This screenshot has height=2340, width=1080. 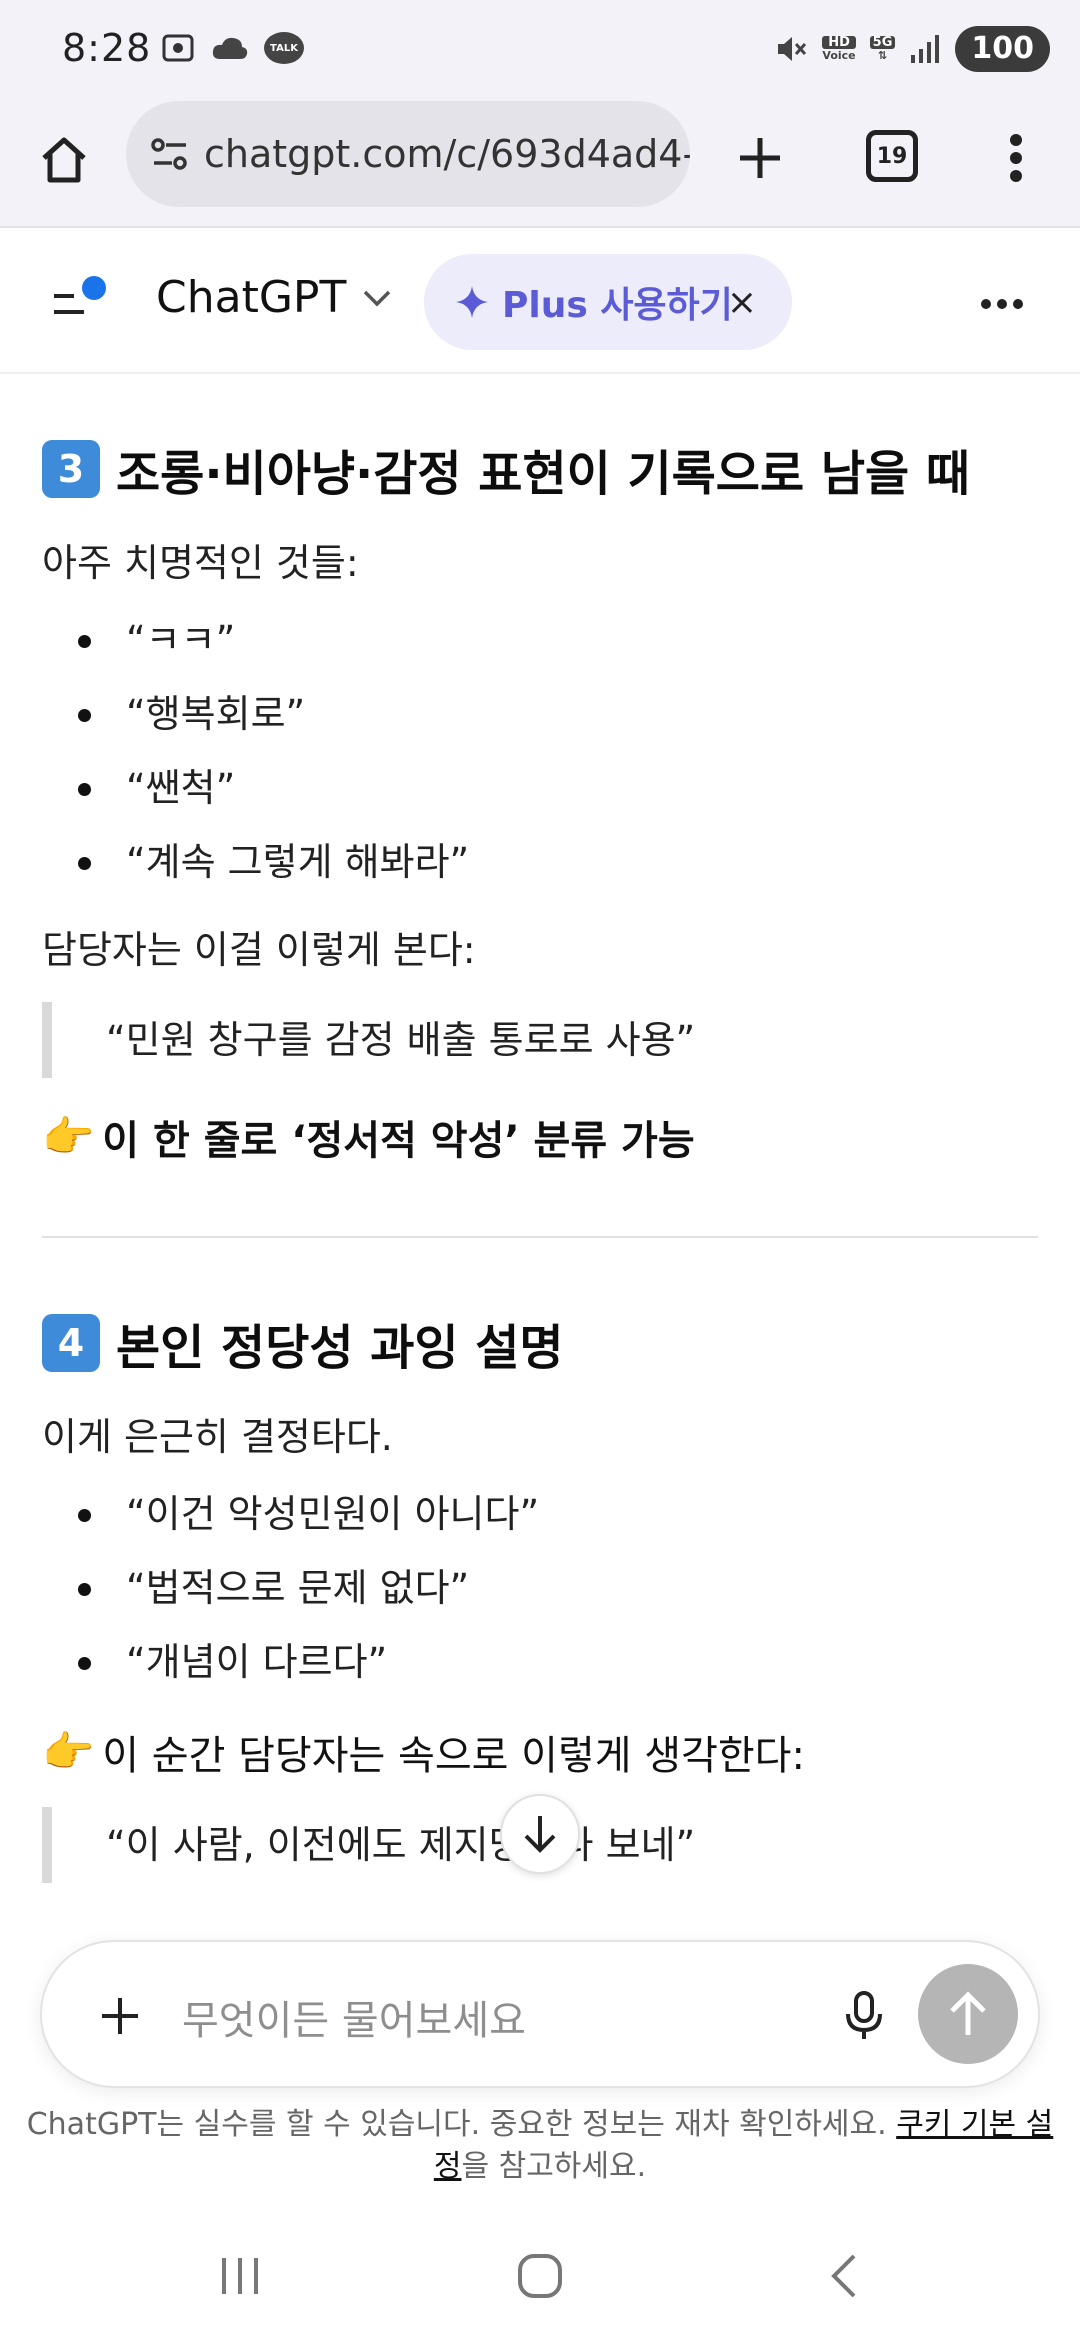 I want to click on list-item: “쌘척”, so click(x=540, y=788).